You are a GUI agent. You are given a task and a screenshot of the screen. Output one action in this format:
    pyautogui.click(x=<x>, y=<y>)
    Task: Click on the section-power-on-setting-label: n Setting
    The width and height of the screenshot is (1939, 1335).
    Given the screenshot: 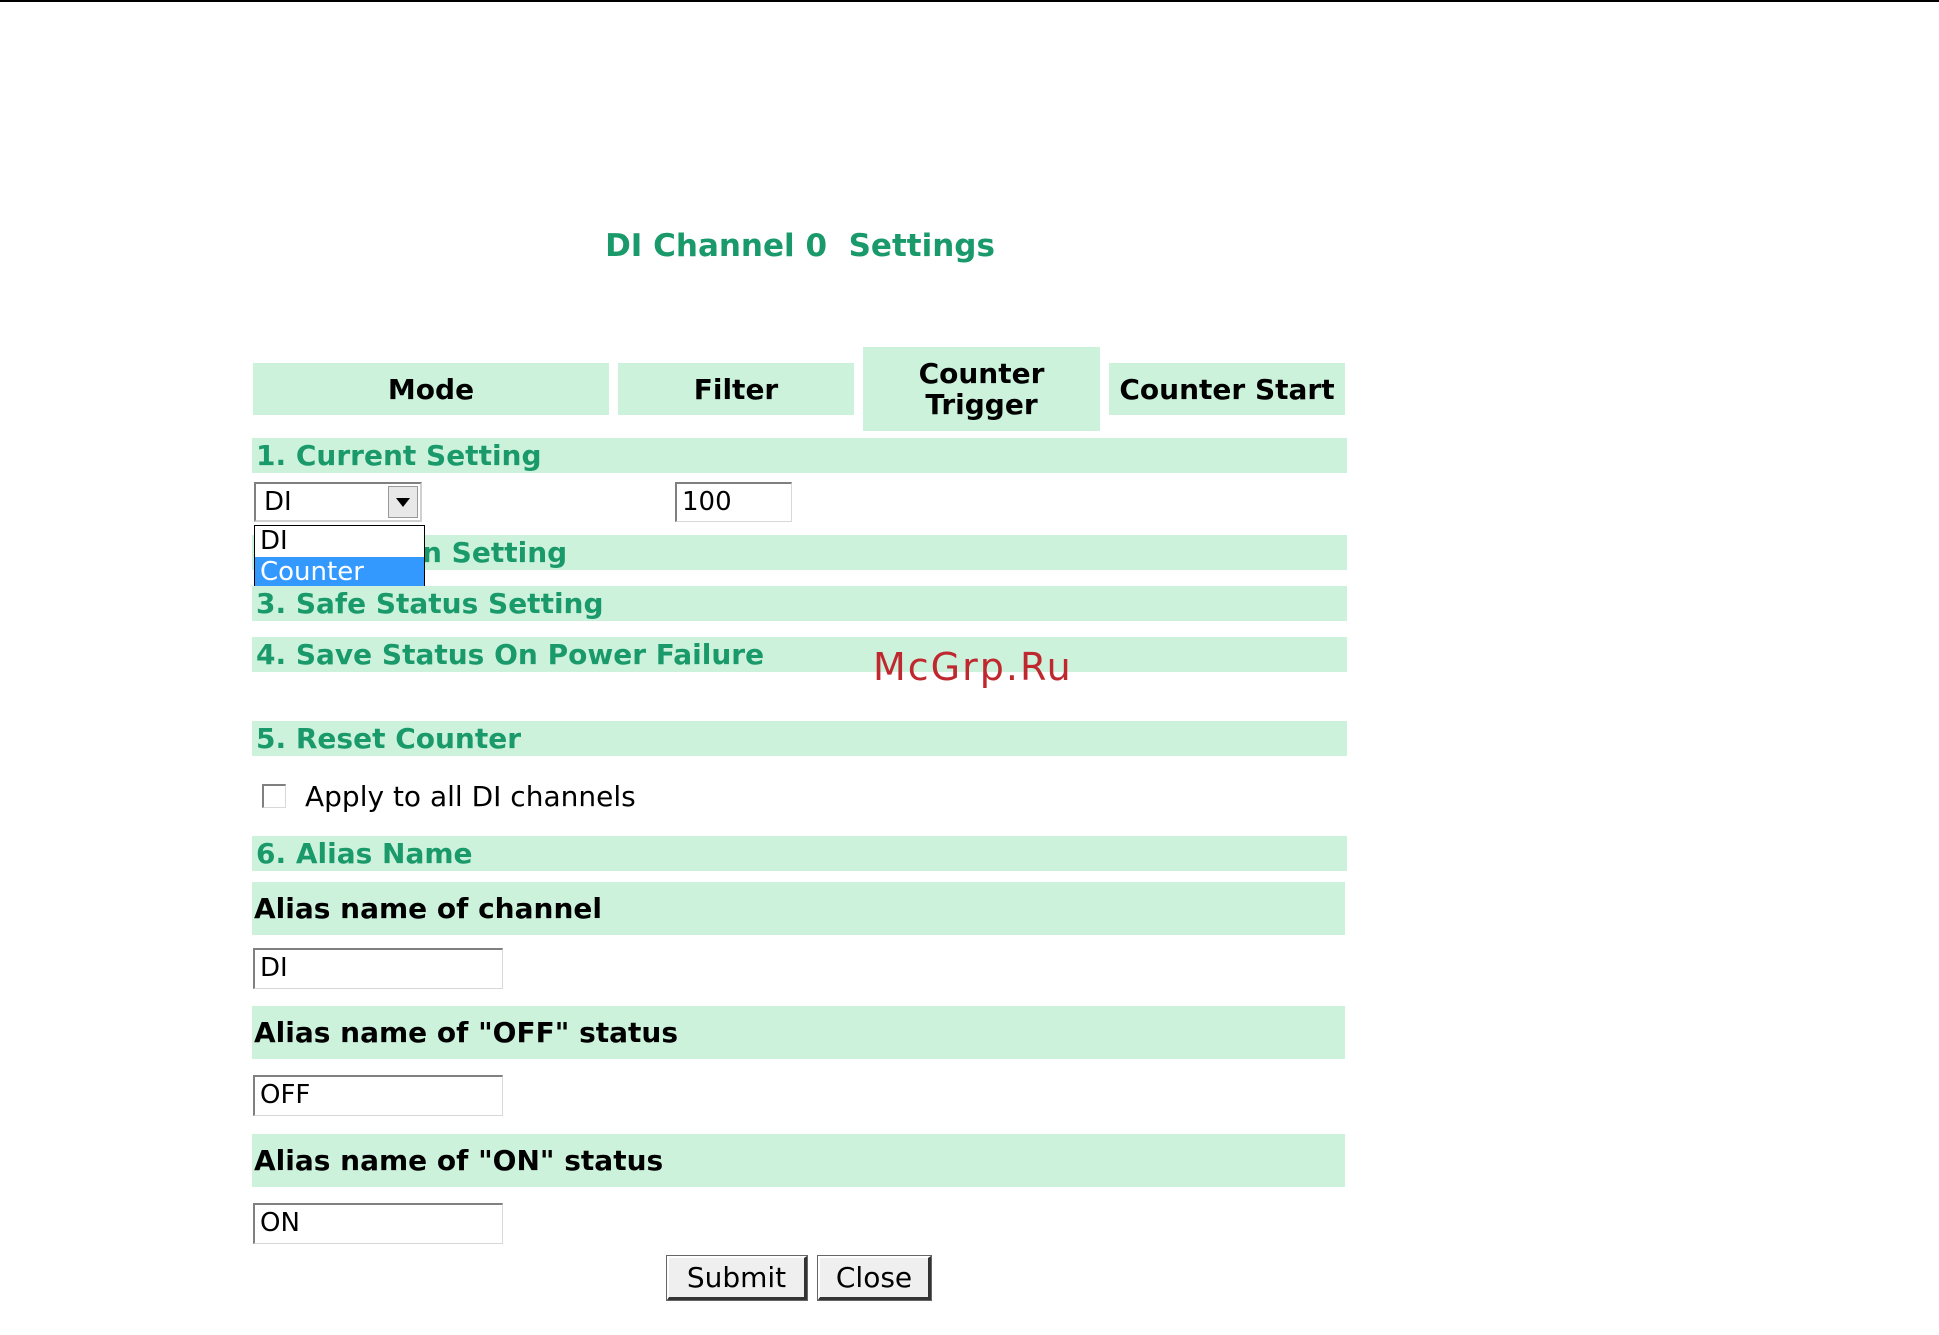 What is the action you would take?
    pyautogui.click(x=495, y=552)
    